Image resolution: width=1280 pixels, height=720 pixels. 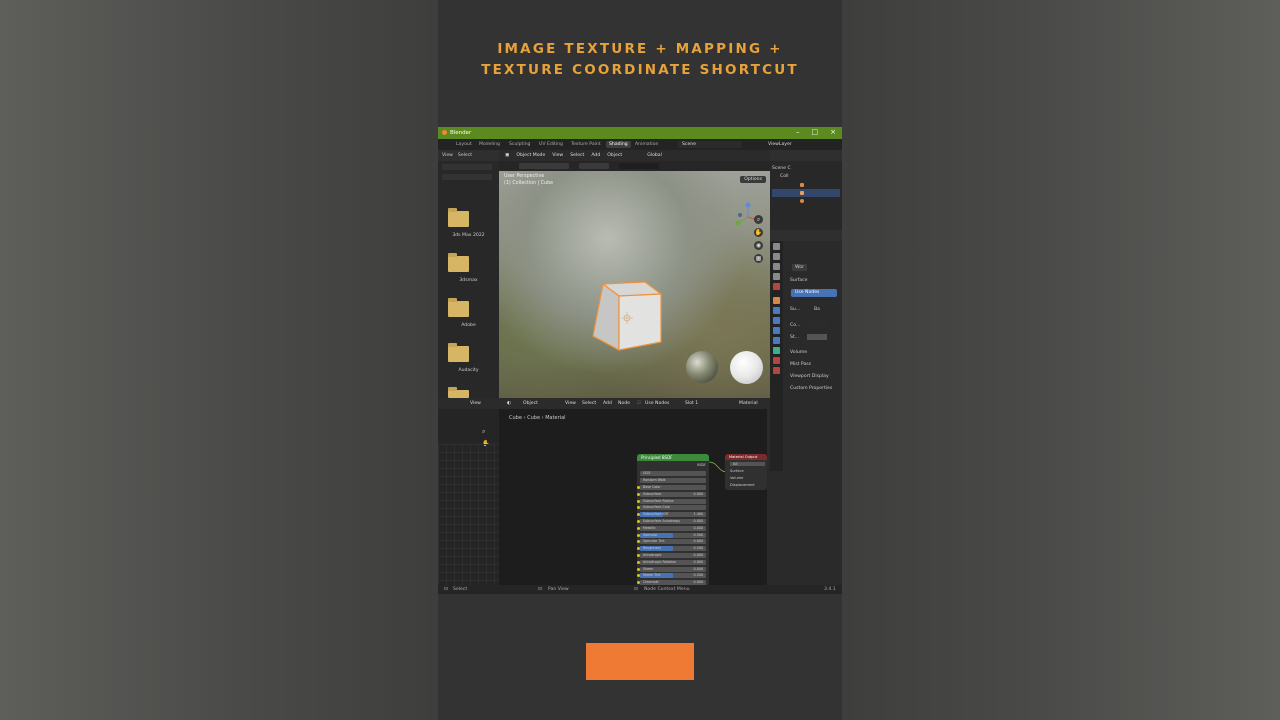 I want to click on slot-dropdown: Slot 1, so click(x=691, y=403).